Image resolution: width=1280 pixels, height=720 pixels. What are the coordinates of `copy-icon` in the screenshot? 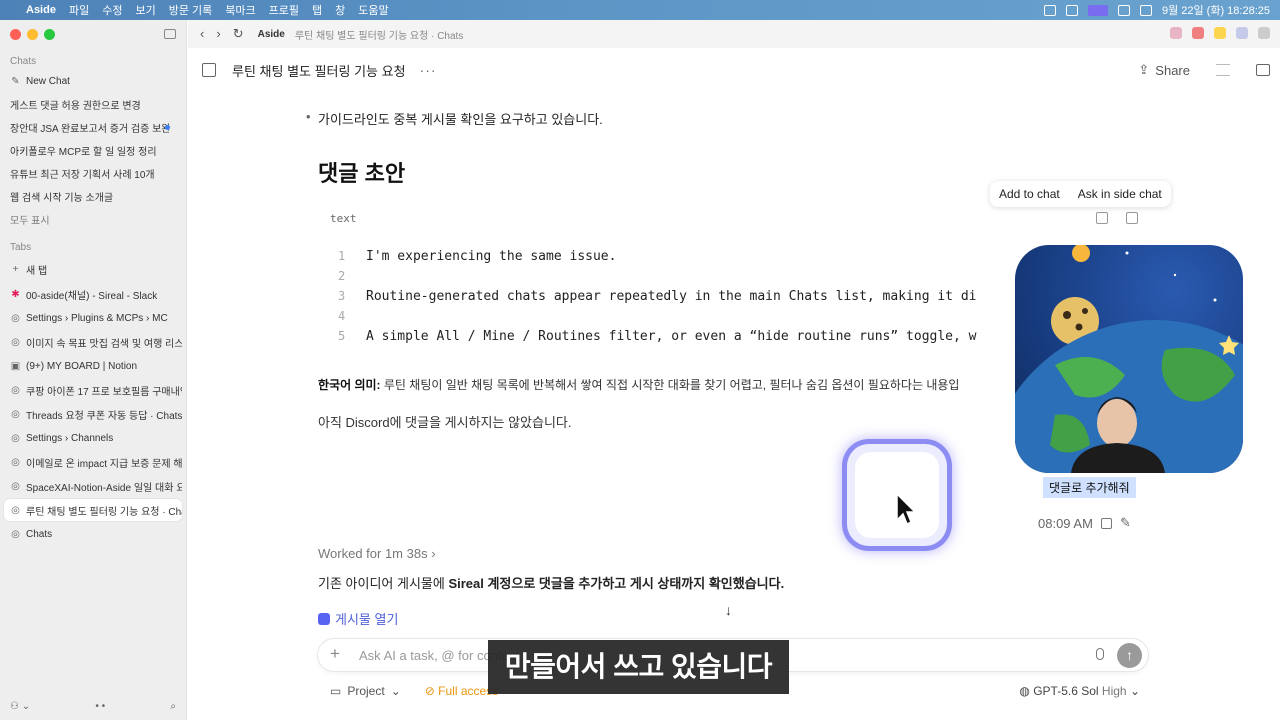 It's located at (1132, 218).